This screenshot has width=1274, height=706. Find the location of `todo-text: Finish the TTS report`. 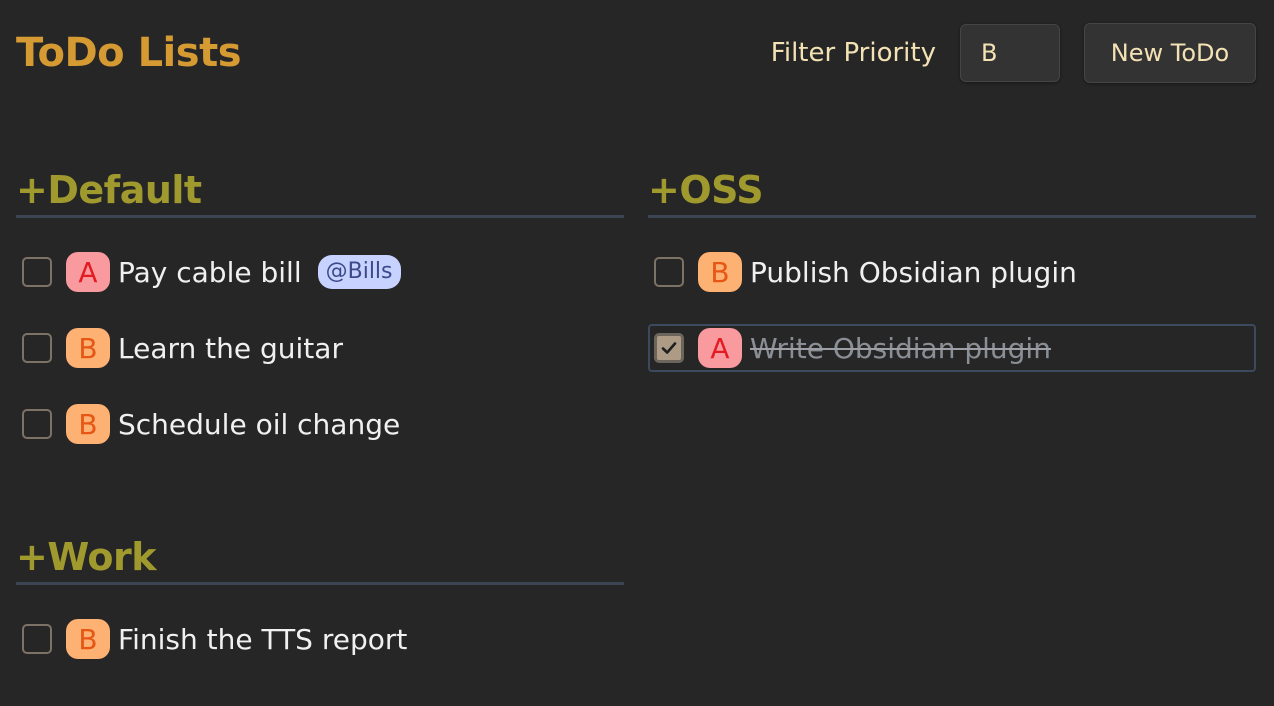

todo-text: Finish the TTS report is located at coordinates (263, 639).